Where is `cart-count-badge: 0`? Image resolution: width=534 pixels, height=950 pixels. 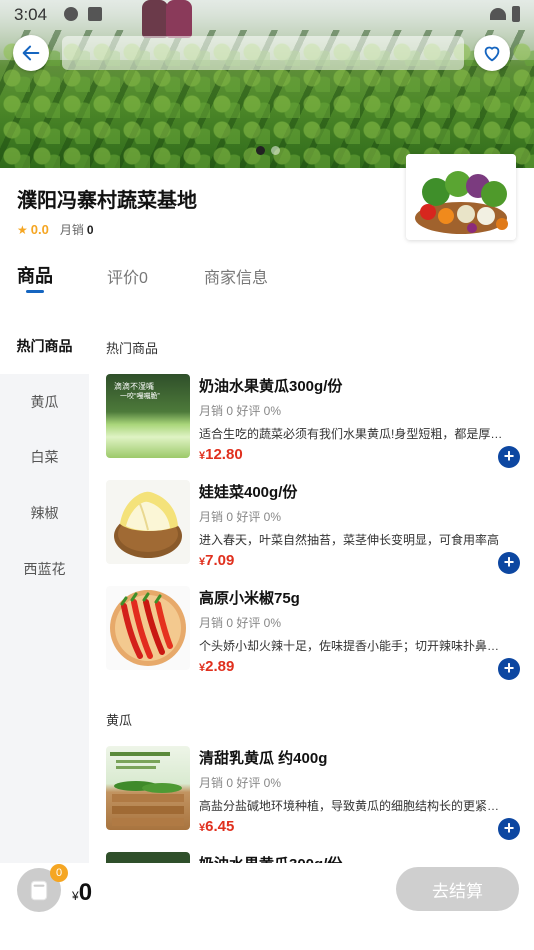 cart-count-badge: 0 is located at coordinates (59, 873).